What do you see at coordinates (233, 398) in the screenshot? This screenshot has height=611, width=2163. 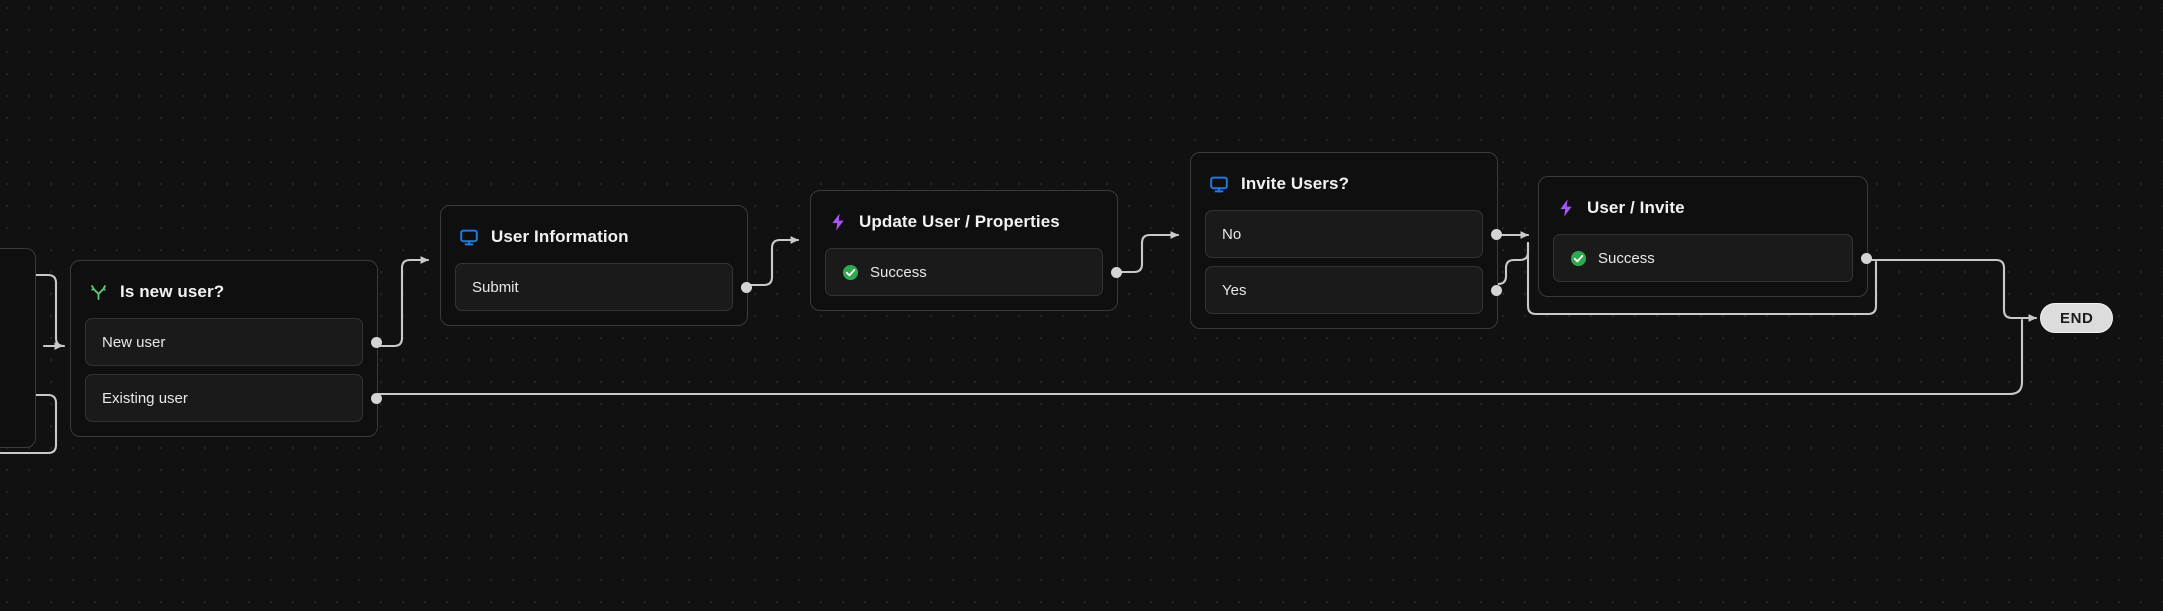 I see `port-existing-user: Existing user` at bounding box center [233, 398].